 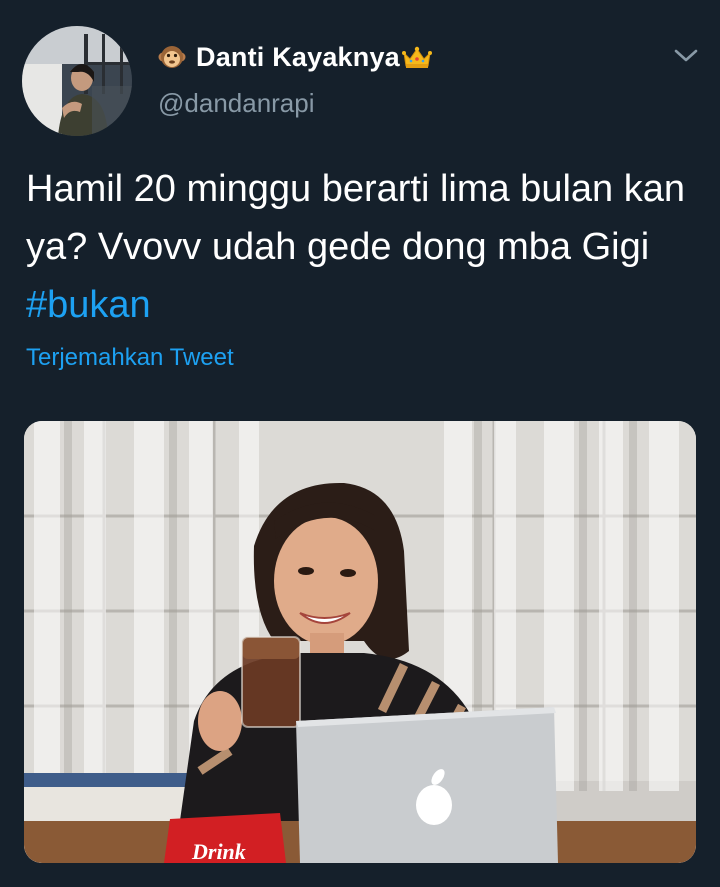 I want to click on translate-tweet-link: Terjemahkan Tweet, so click(x=130, y=358).